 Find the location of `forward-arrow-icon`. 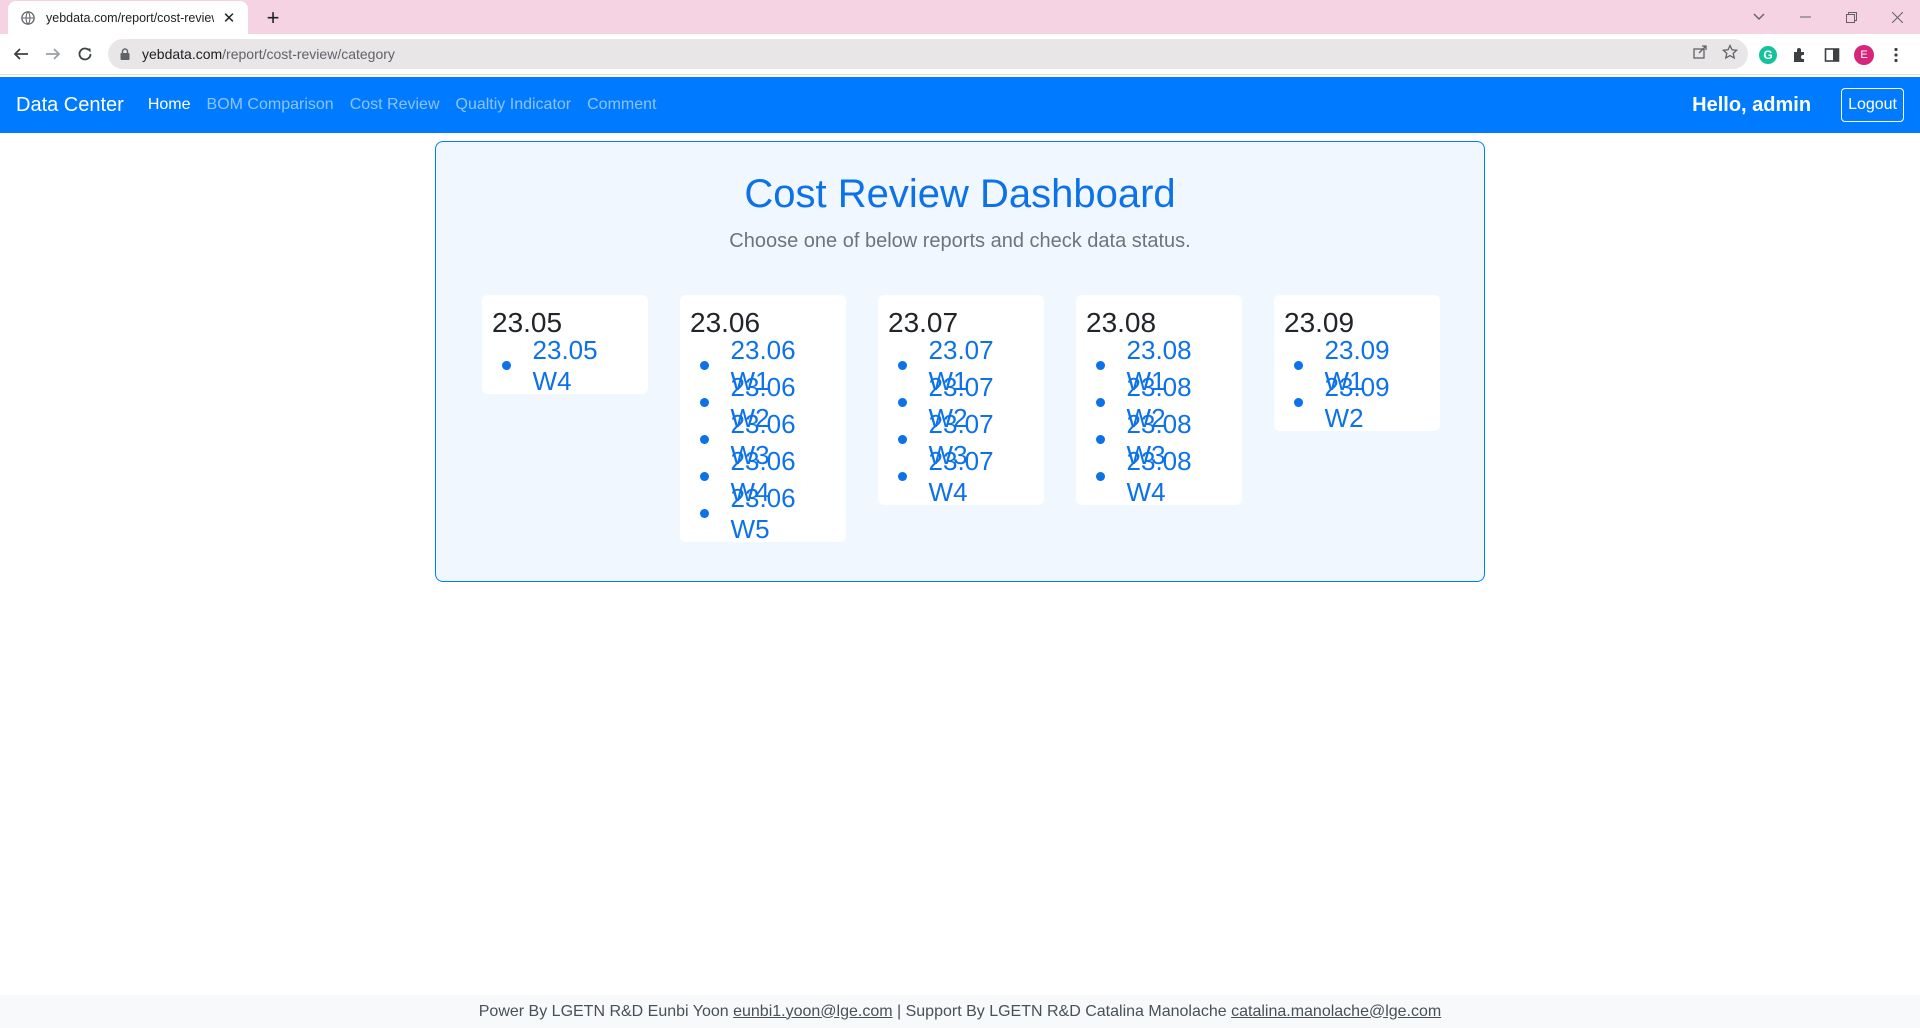

forward-arrow-icon is located at coordinates (53, 54).